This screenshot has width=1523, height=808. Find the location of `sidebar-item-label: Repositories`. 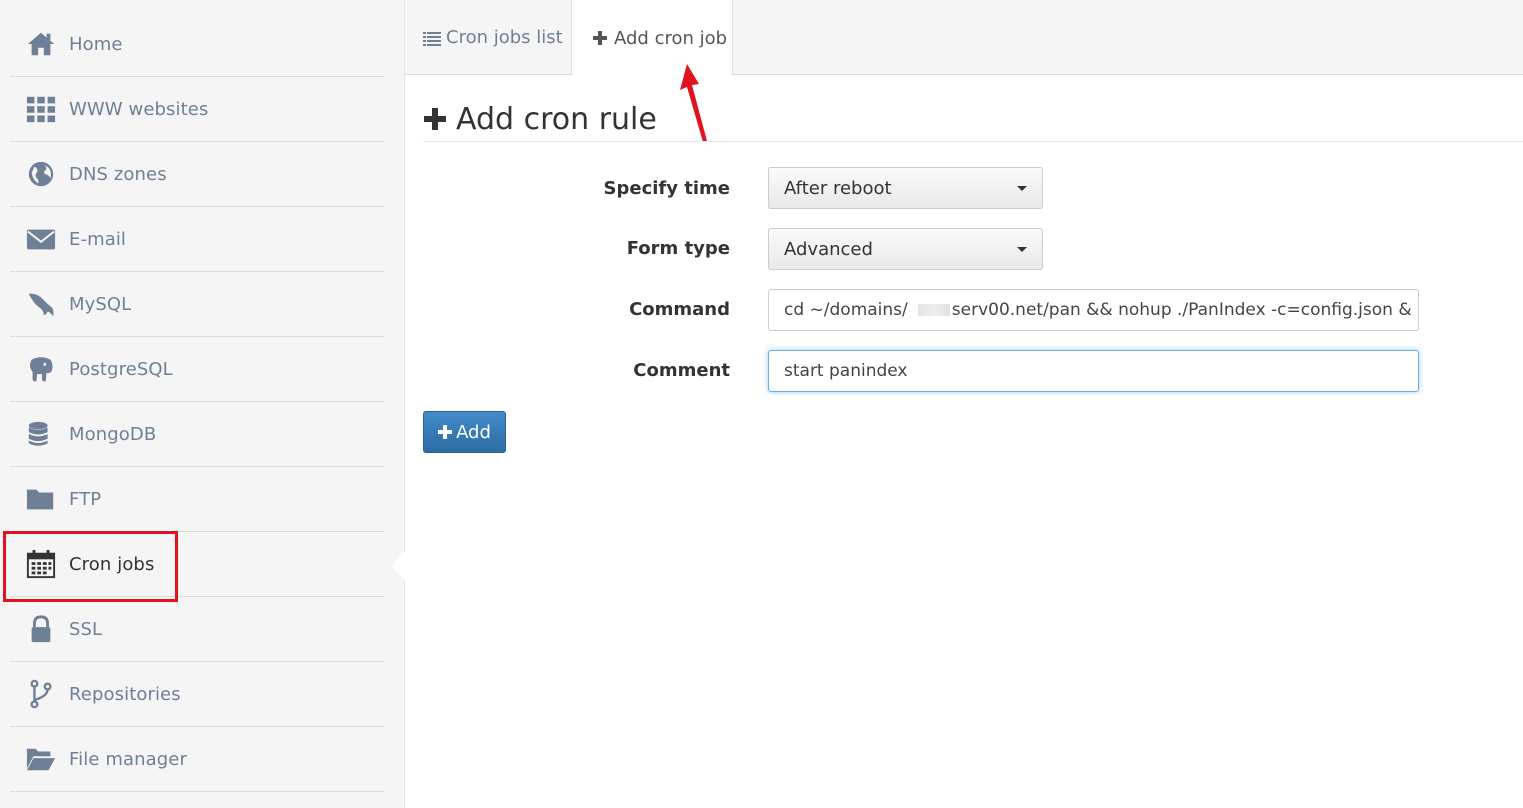

sidebar-item-label: Repositories is located at coordinates (125, 694).